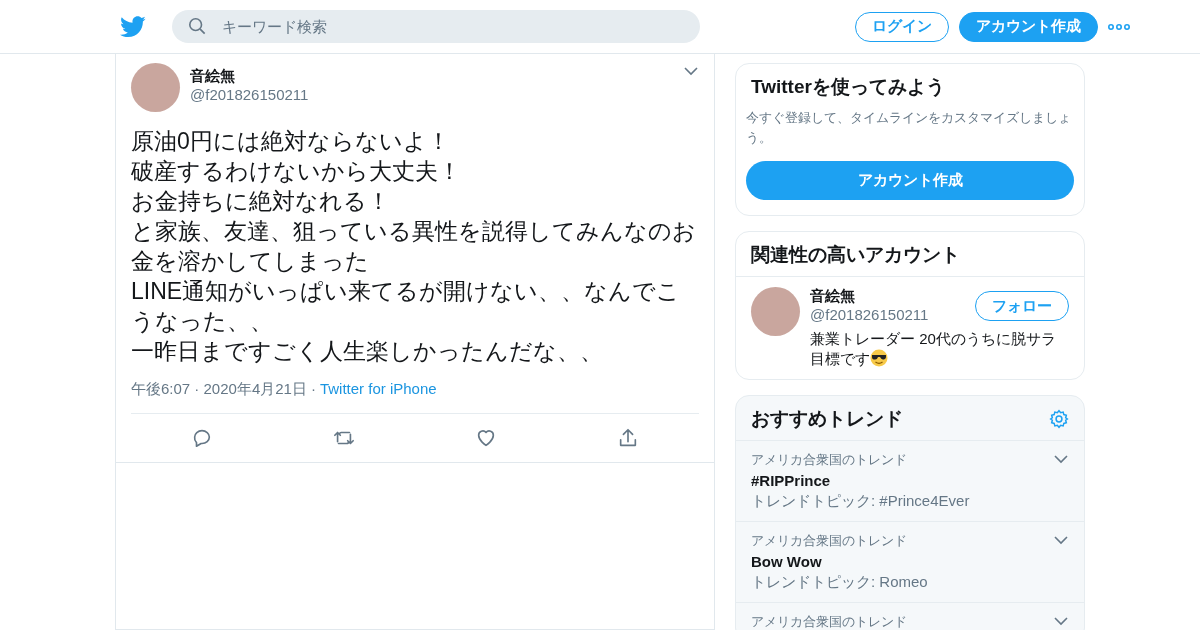 The image size is (1200, 630). I want to click on card-title: おすすめトレンド, so click(827, 419).